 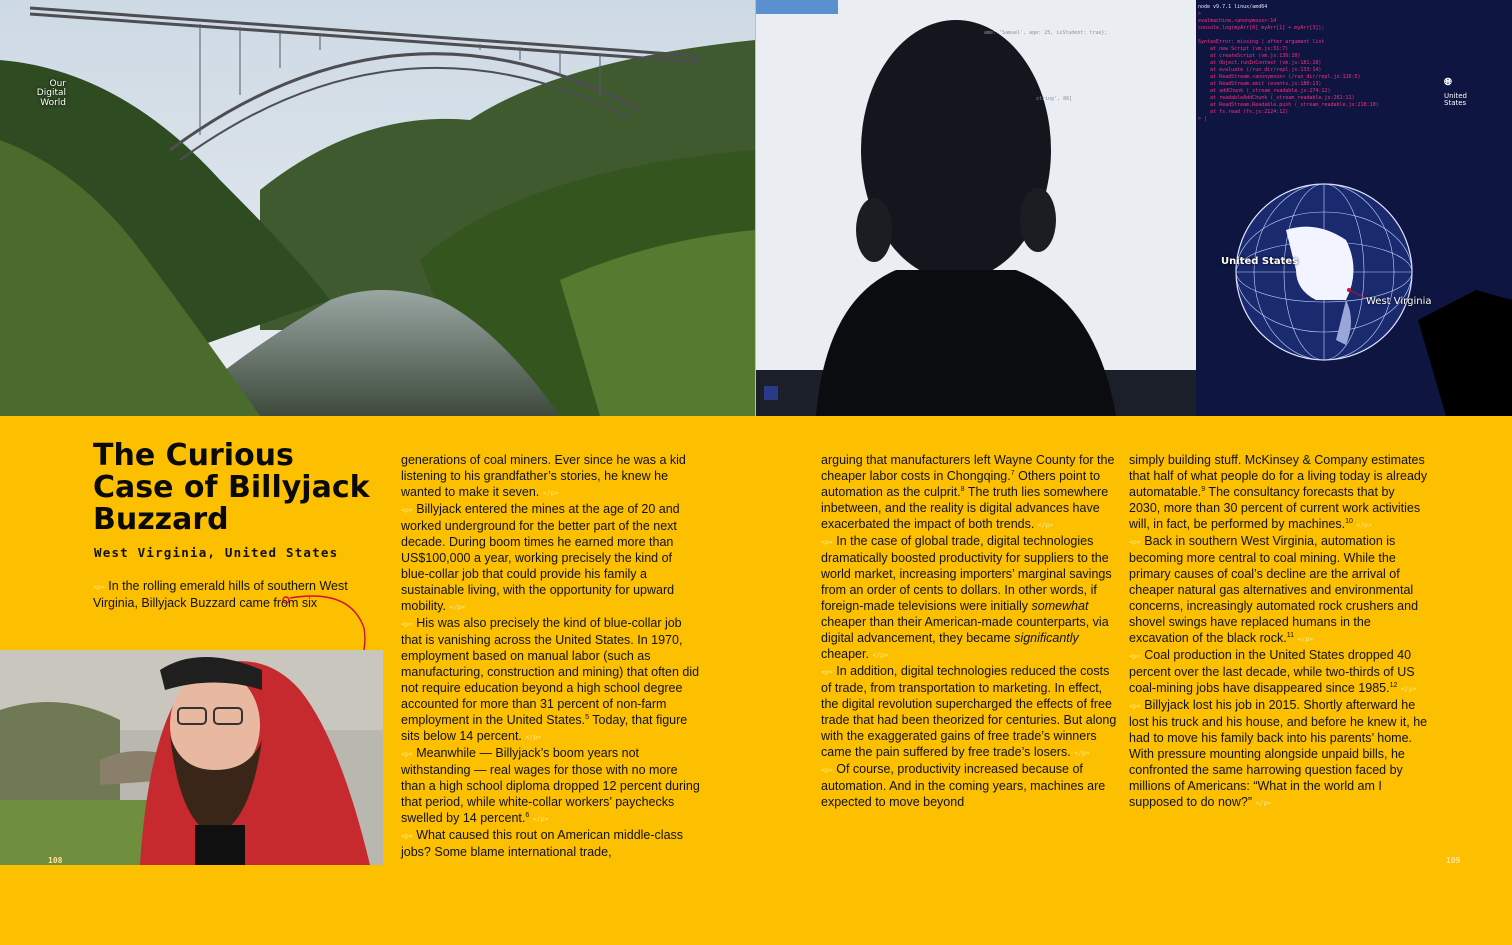 What do you see at coordinates (1243, 49) in the screenshot?
I see `terminal-line: at new Script (vm.js:51:7)` at bounding box center [1243, 49].